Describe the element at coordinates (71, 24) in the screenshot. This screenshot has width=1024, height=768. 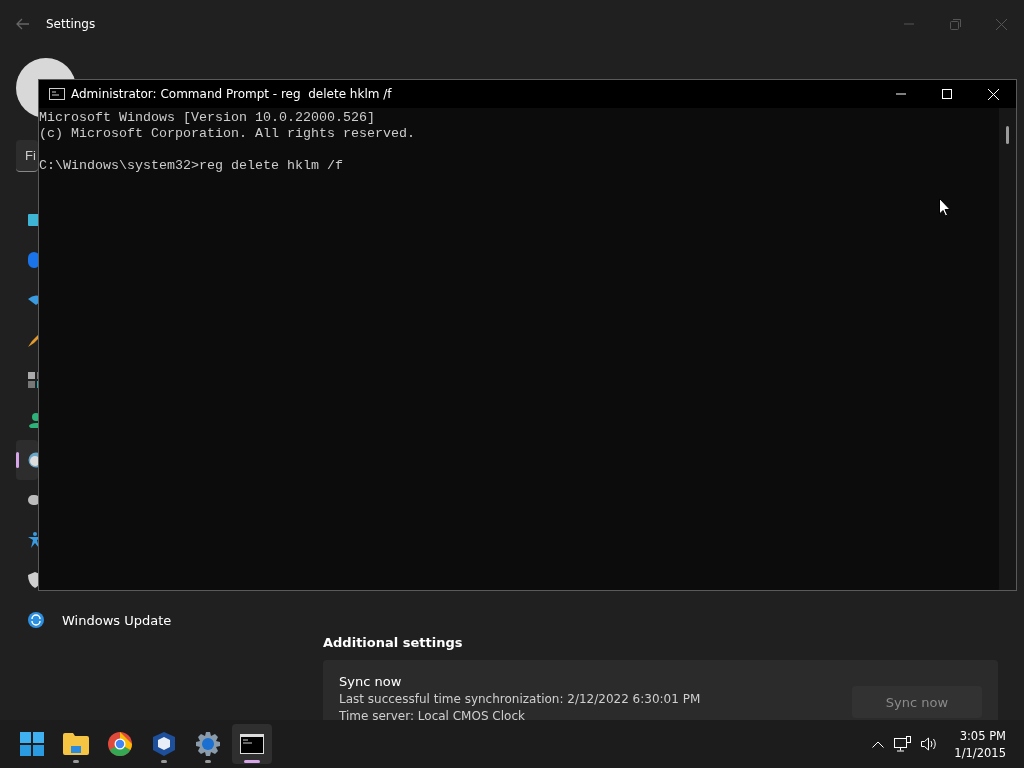
I see `window-title: Settings` at that location.